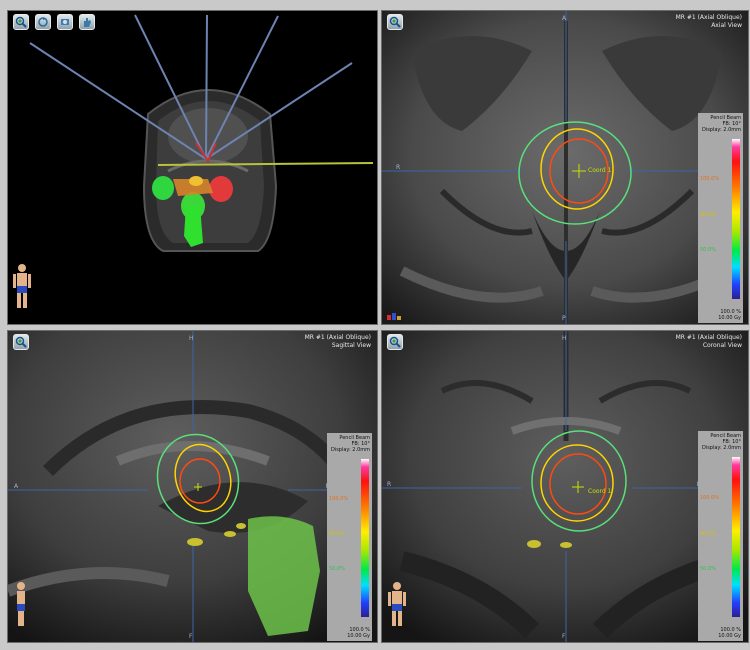 This screenshot has height=650, width=750. Describe the element at coordinates (709, 22) in the screenshot. I see `view-header: MR #1 (Axial Oblique) Axial View` at that location.